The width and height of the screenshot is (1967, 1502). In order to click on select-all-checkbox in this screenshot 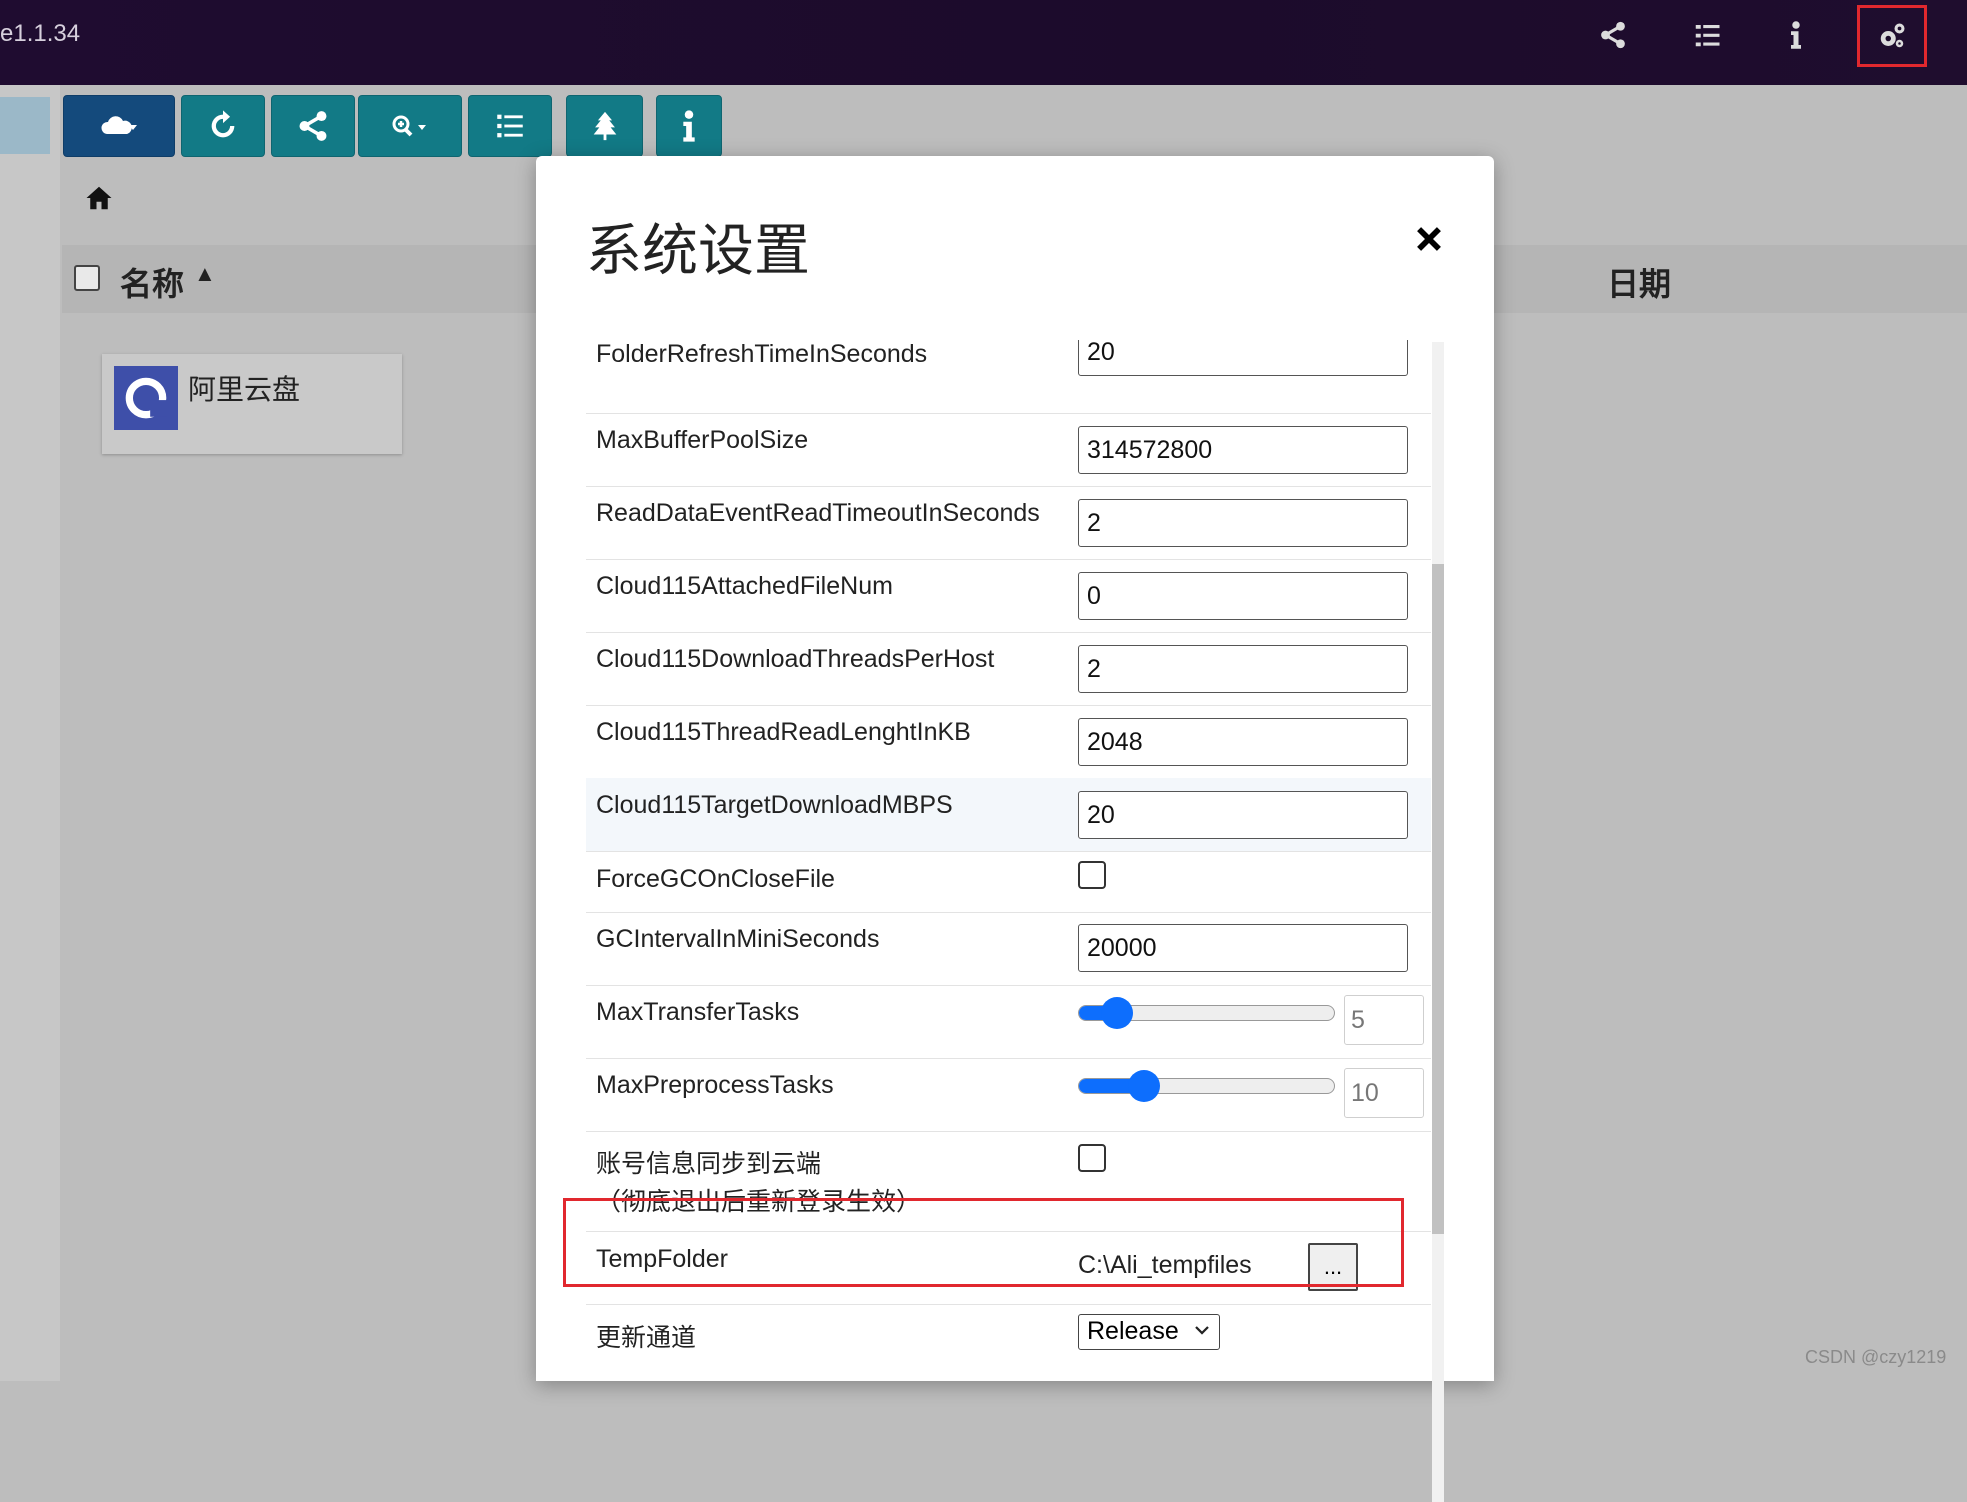, I will do `click(87, 278)`.